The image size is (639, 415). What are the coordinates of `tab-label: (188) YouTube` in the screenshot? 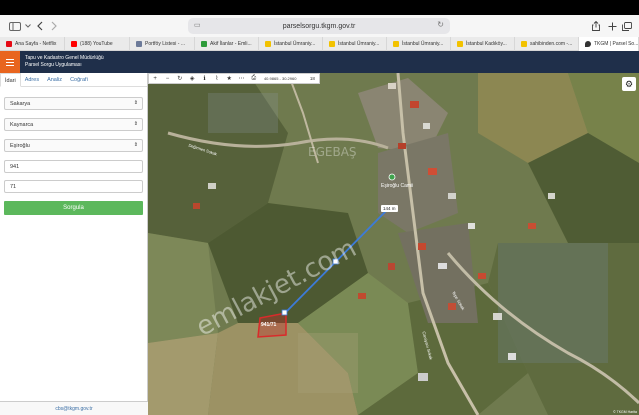 It's located at (96, 44).